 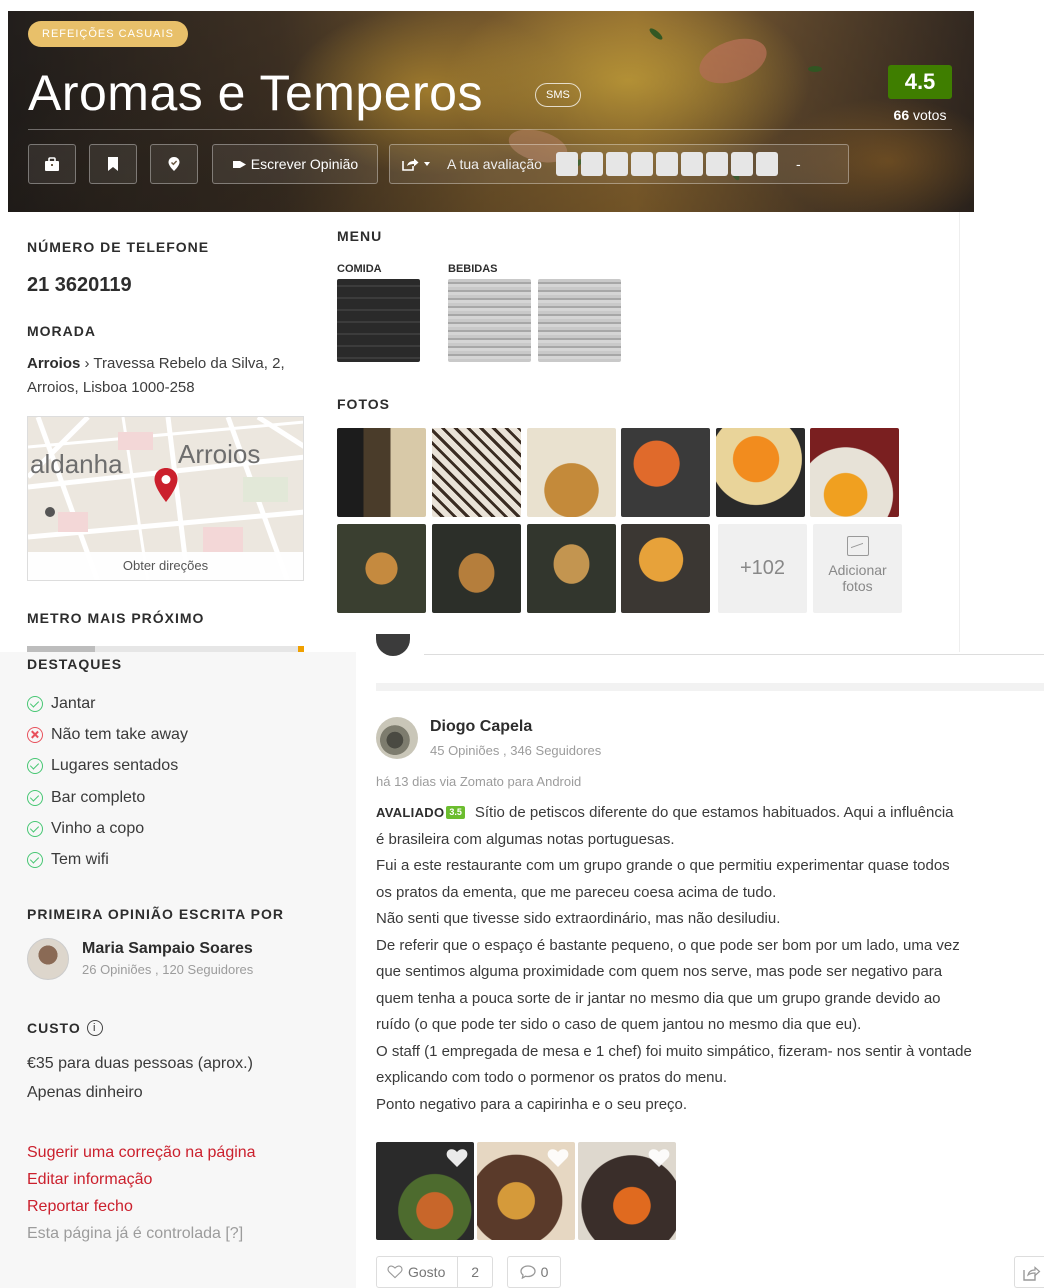 I want to click on cross-icon, so click(x=35, y=734).